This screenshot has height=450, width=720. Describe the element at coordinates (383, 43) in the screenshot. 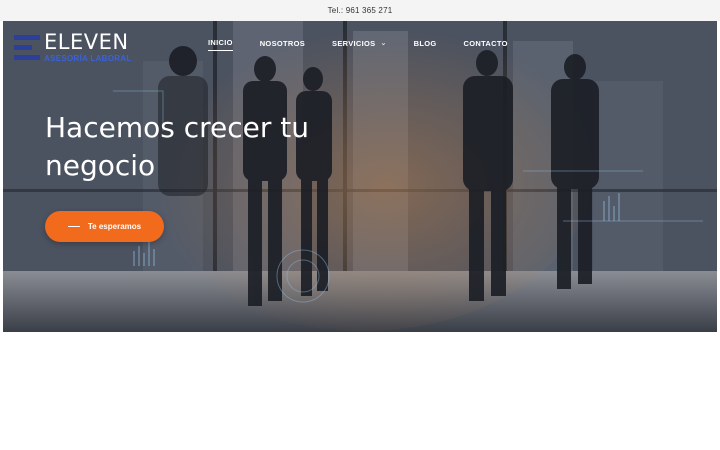

I see `chevron-down-icon: ⌄` at that location.